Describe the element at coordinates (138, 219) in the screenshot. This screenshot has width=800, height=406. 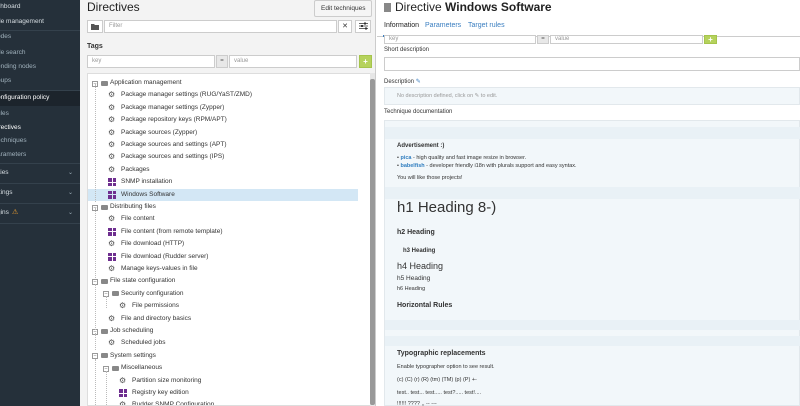
I see `tree-item-label: File content` at that location.